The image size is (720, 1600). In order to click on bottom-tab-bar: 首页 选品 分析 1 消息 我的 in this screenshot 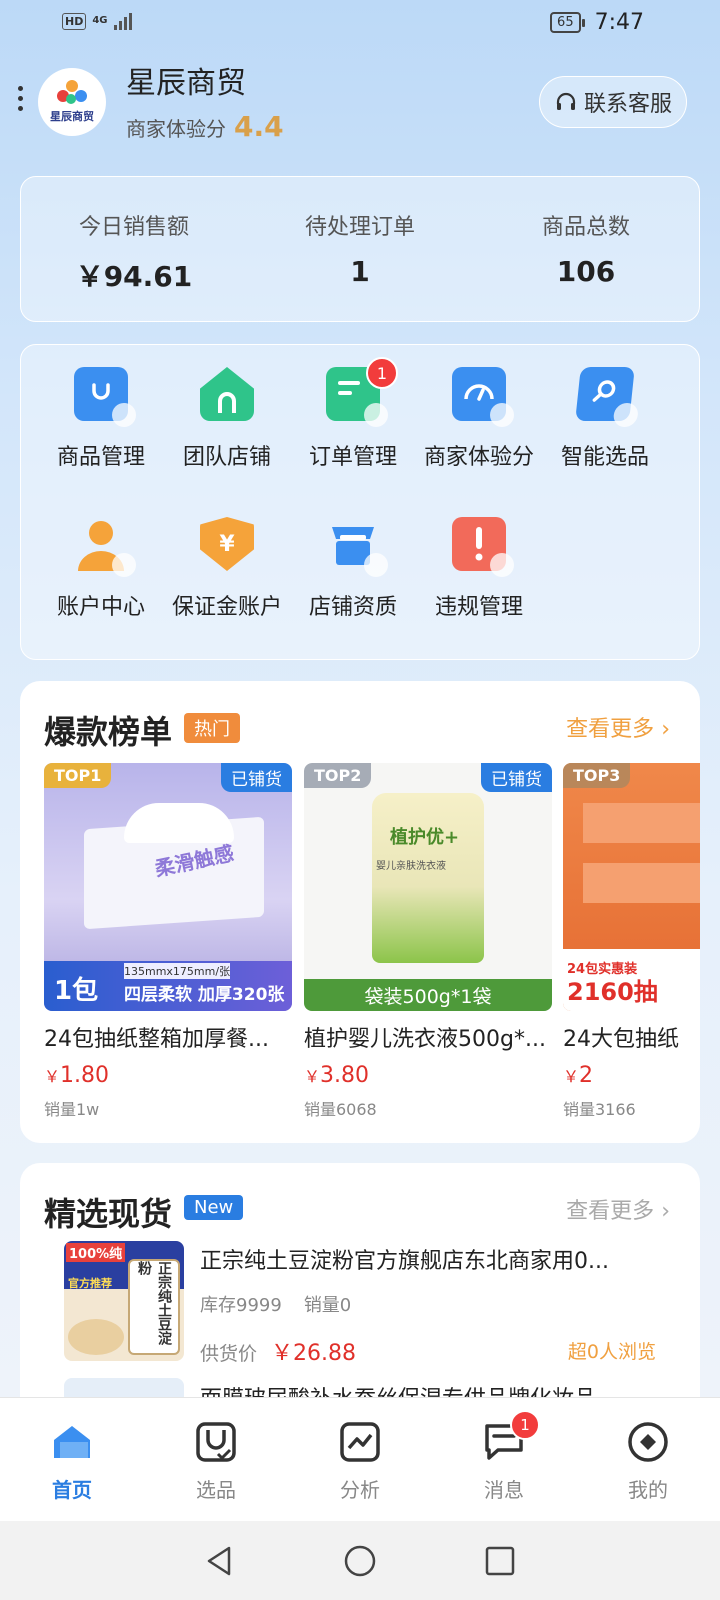, I will do `click(360, 1459)`.